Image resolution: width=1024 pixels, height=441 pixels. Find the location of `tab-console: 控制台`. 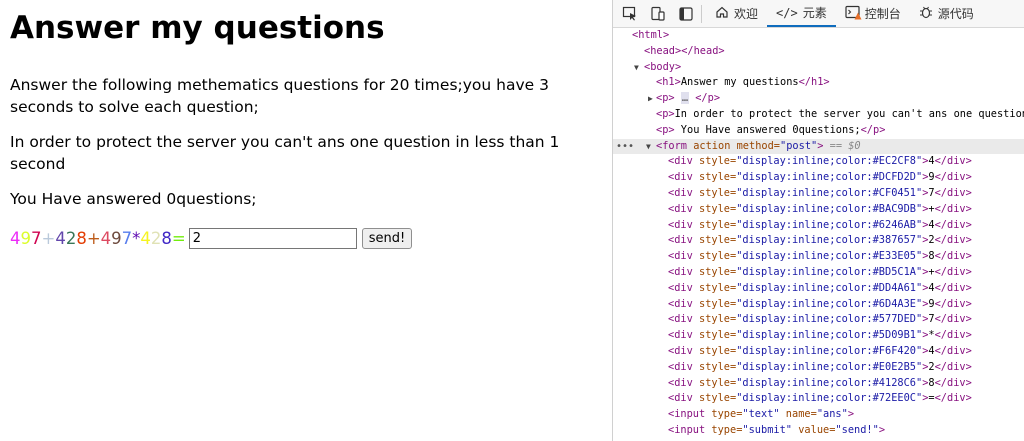

tab-console: 控制台 is located at coordinates (873, 13).